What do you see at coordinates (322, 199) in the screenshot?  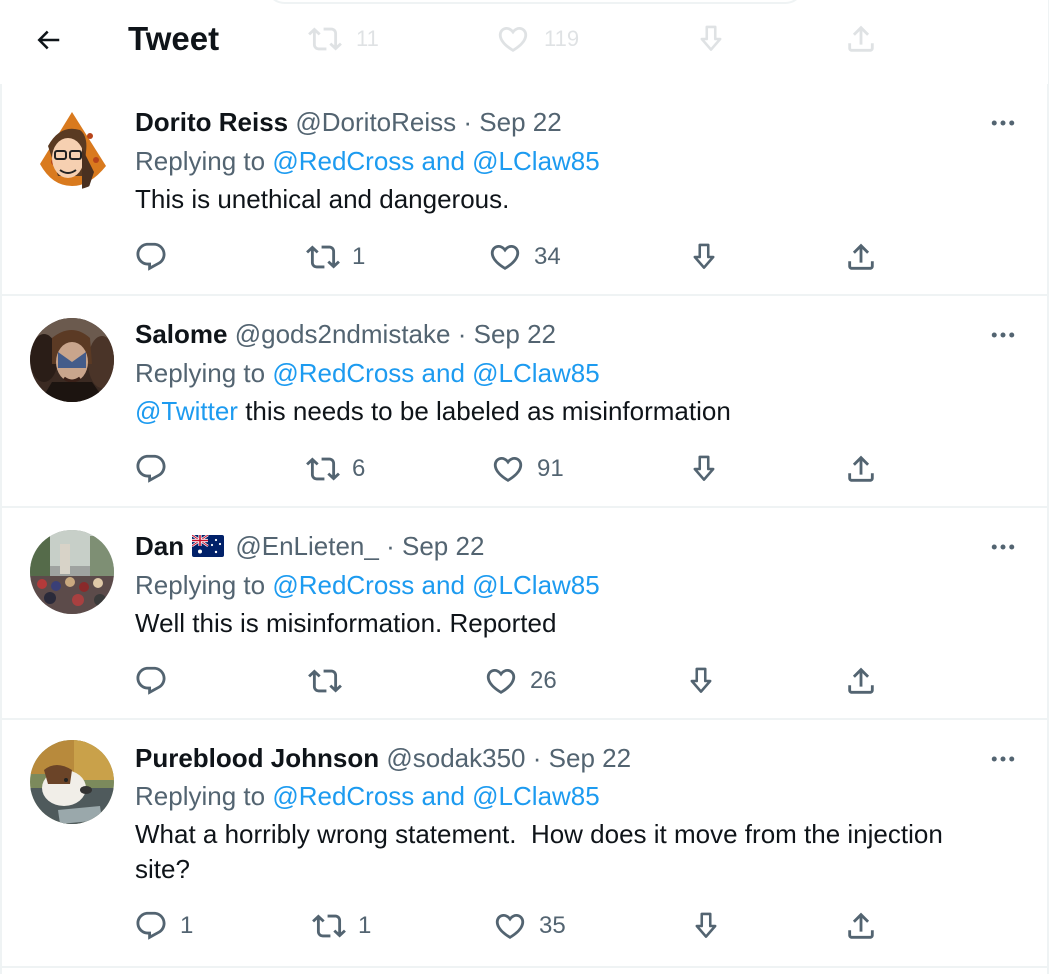 I see `tweet-text: This is unethical and dangerous.` at bounding box center [322, 199].